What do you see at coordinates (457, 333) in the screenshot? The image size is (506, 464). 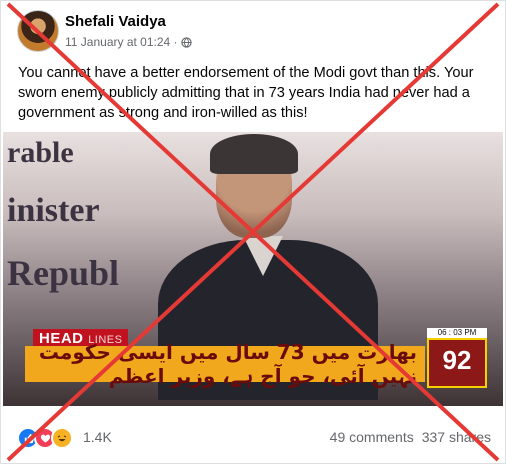 I see `channel-time: 06 : 03 PM` at bounding box center [457, 333].